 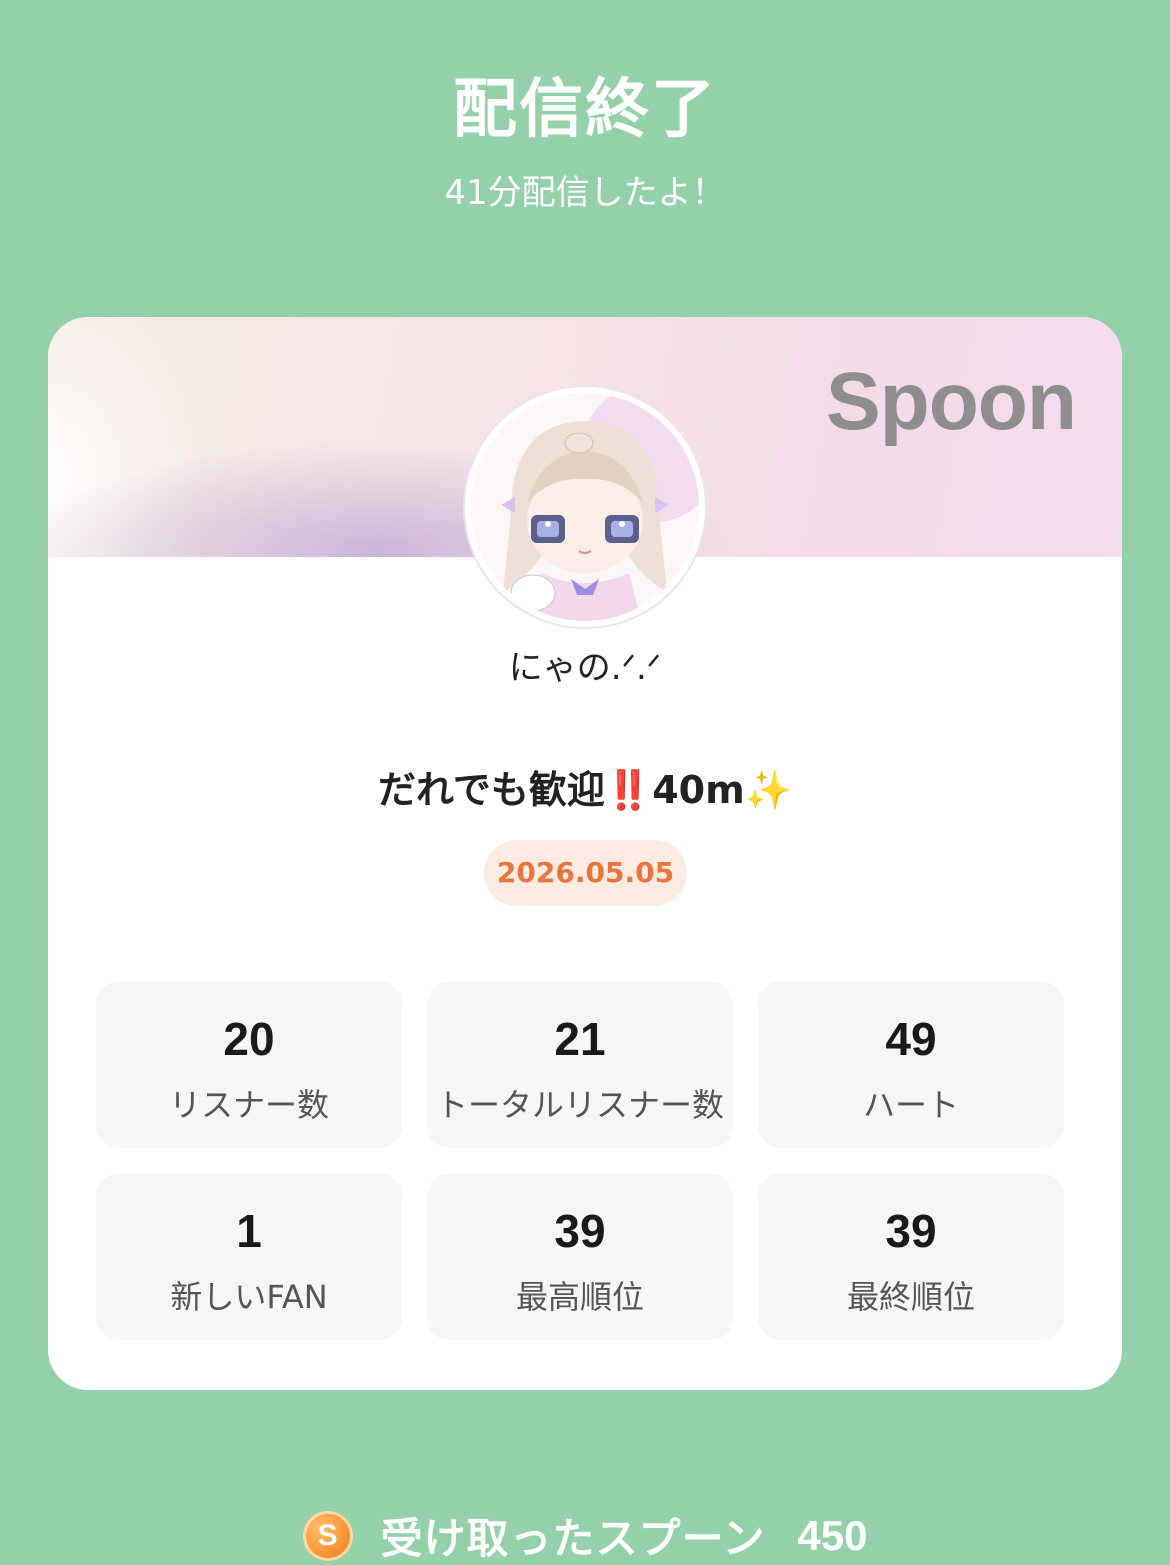 I want to click on live-title: だれでも歓迎‼️40m✨, so click(x=585, y=786).